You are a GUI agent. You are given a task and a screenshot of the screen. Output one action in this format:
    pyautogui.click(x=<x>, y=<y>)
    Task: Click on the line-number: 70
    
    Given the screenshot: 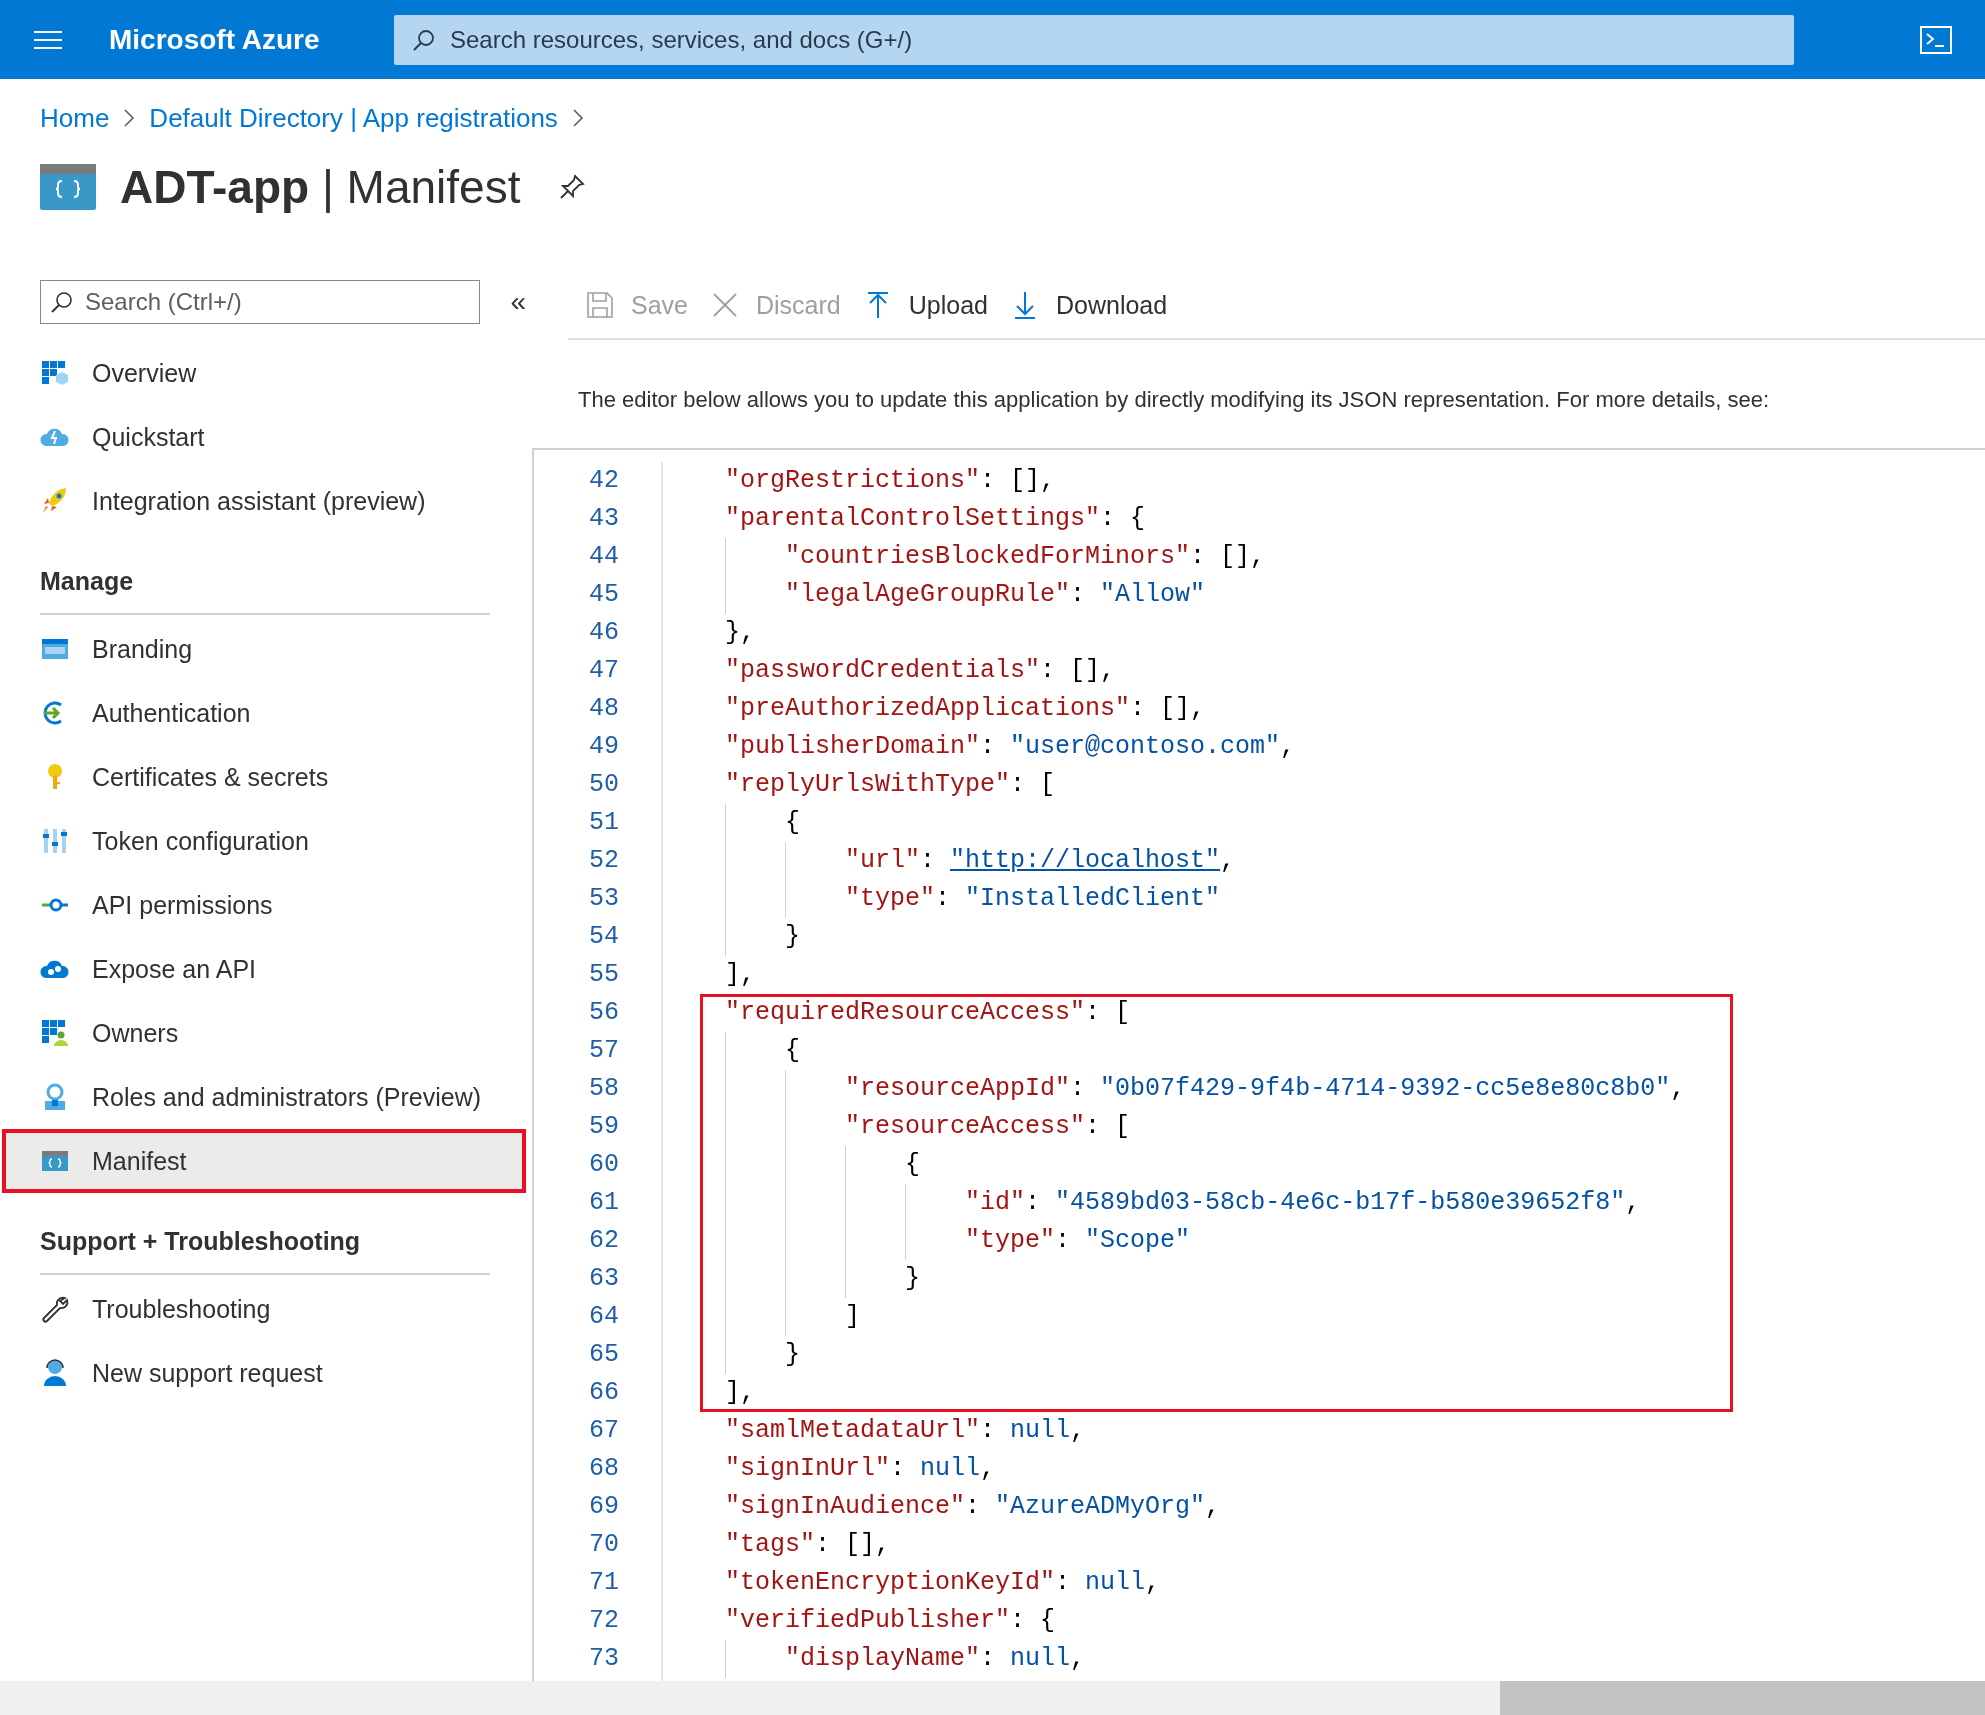 What is the action you would take?
    pyautogui.click(x=604, y=1545)
    